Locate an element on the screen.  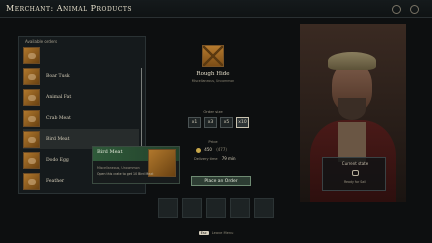
list-item: Boar Tusk is located at coordinates (81, 76).